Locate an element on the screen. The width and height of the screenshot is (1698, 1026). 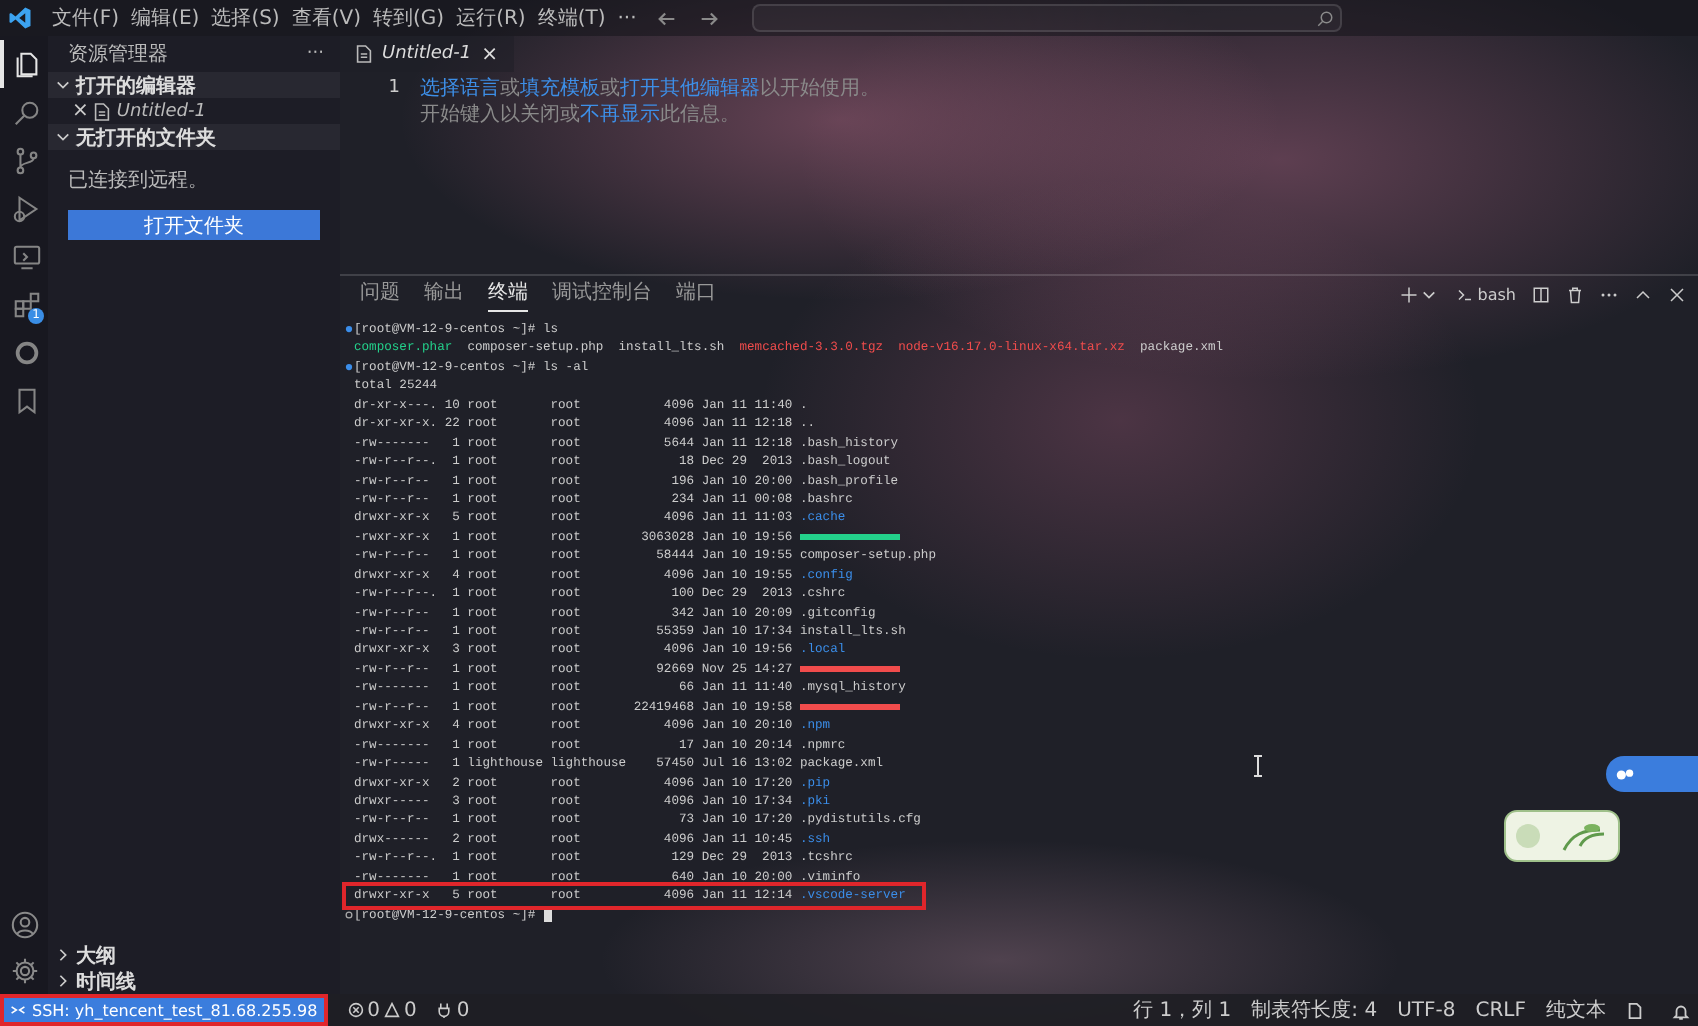
menu-item: 编辑(E) is located at coordinates (165, 18).